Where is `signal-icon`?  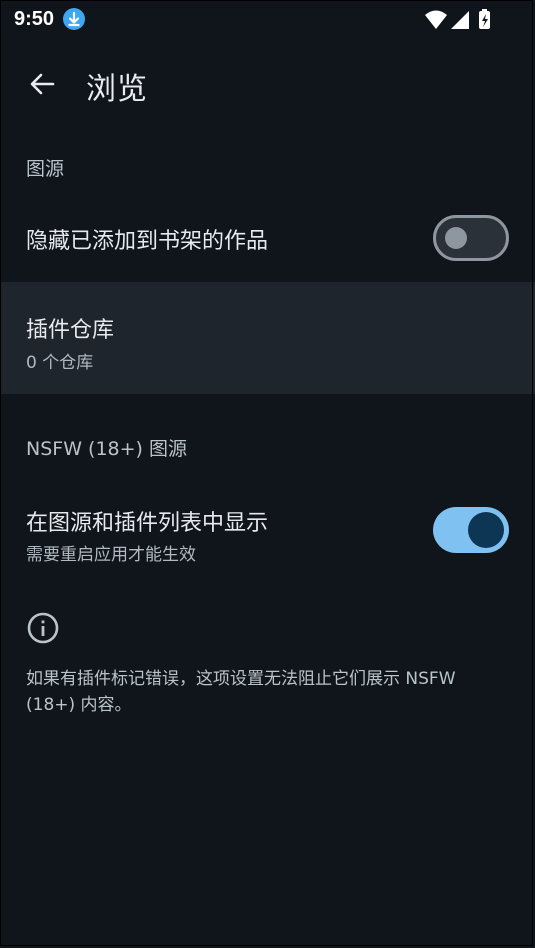
signal-icon is located at coordinates (460, 20).